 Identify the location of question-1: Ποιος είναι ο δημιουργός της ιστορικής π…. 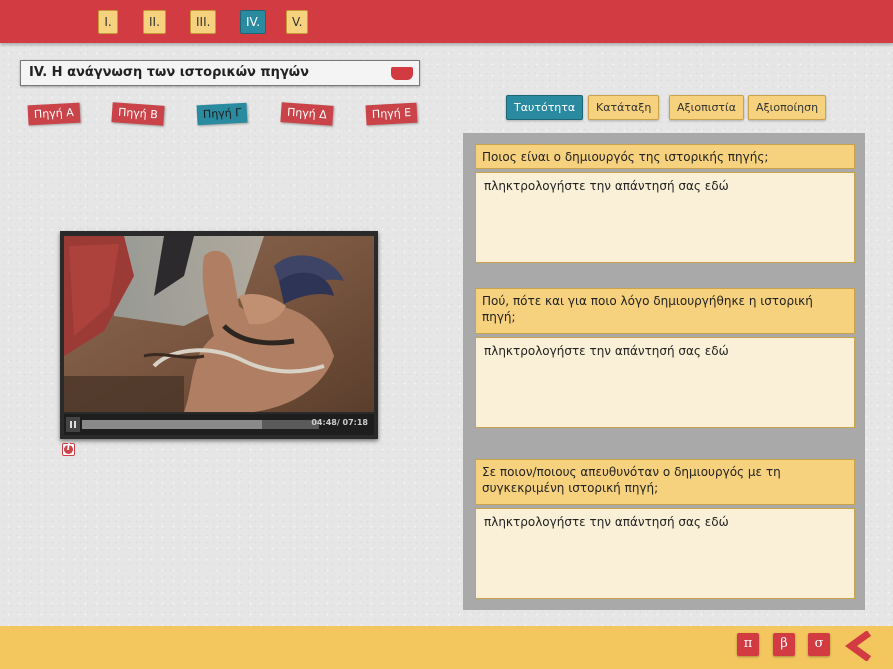
(665, 156).